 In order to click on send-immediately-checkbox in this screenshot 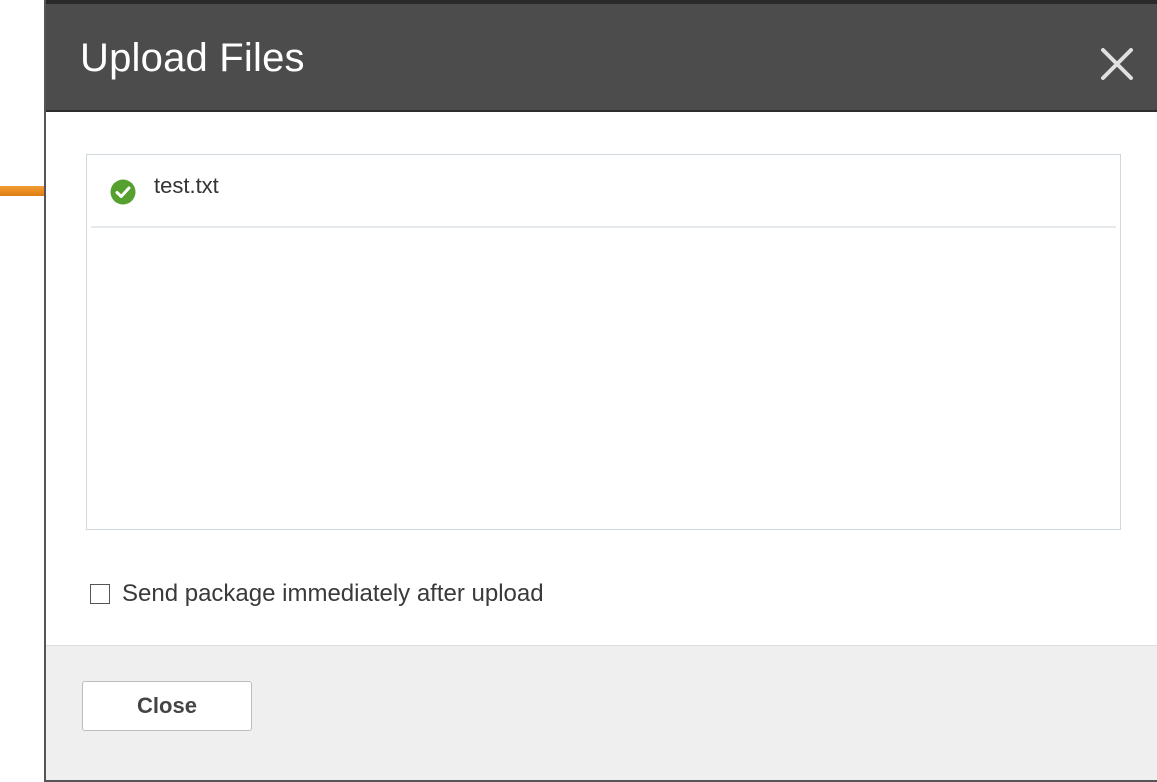, I will do `click(100, 594)`.